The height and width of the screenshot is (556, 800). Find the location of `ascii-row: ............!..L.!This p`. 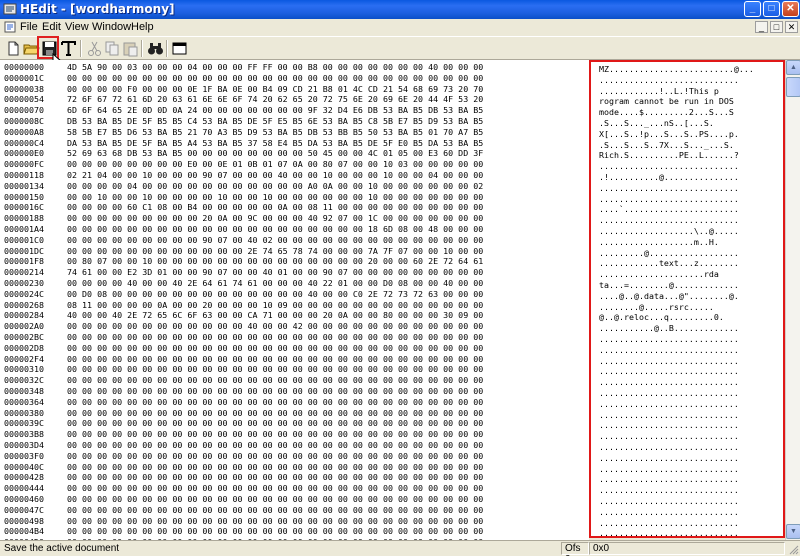

ascii-row: ............!..L.!This p is located at coordinates (659, 91).